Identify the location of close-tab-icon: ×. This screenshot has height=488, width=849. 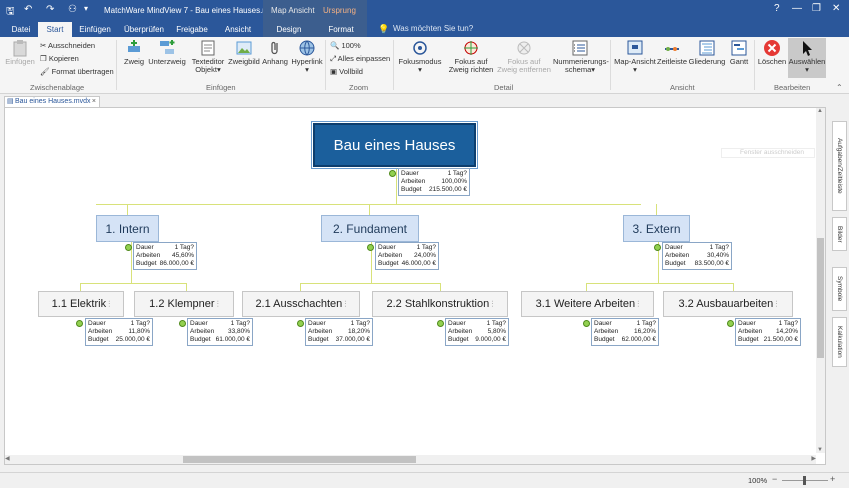
(94, 102).